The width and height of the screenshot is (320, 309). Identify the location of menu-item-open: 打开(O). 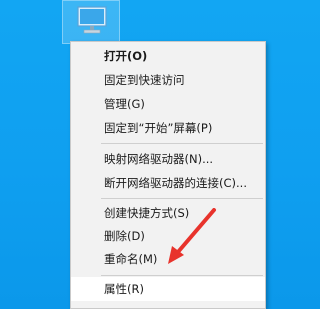
(168, 56).